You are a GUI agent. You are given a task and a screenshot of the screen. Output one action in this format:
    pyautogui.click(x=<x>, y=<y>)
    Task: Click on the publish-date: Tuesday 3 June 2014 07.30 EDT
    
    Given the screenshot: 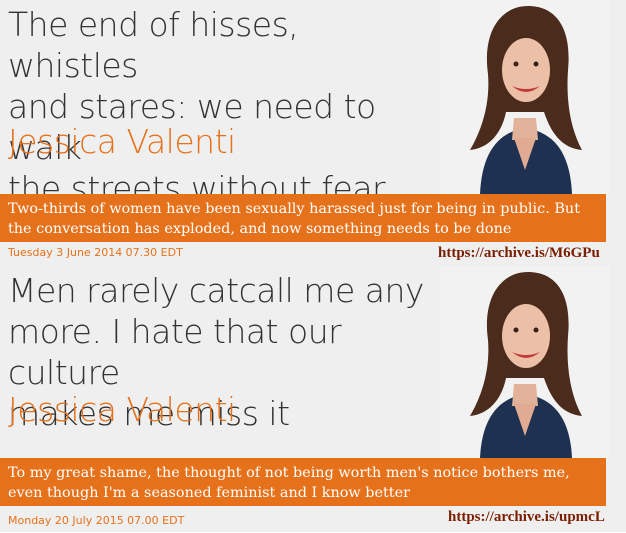 What is the action you would take?
    pyautogui.click(x=95, y=252)
    